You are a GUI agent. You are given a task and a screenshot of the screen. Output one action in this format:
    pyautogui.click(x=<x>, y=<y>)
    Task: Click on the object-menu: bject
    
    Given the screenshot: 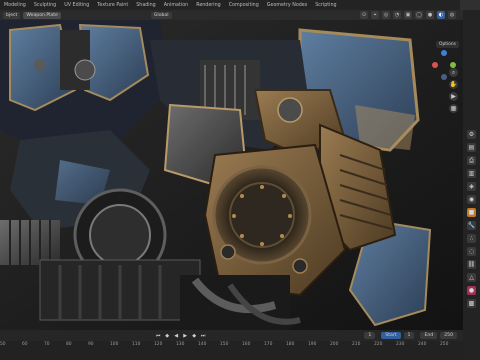 What is the action you would take?
    pyautogui.click(x=12, y=15)
    